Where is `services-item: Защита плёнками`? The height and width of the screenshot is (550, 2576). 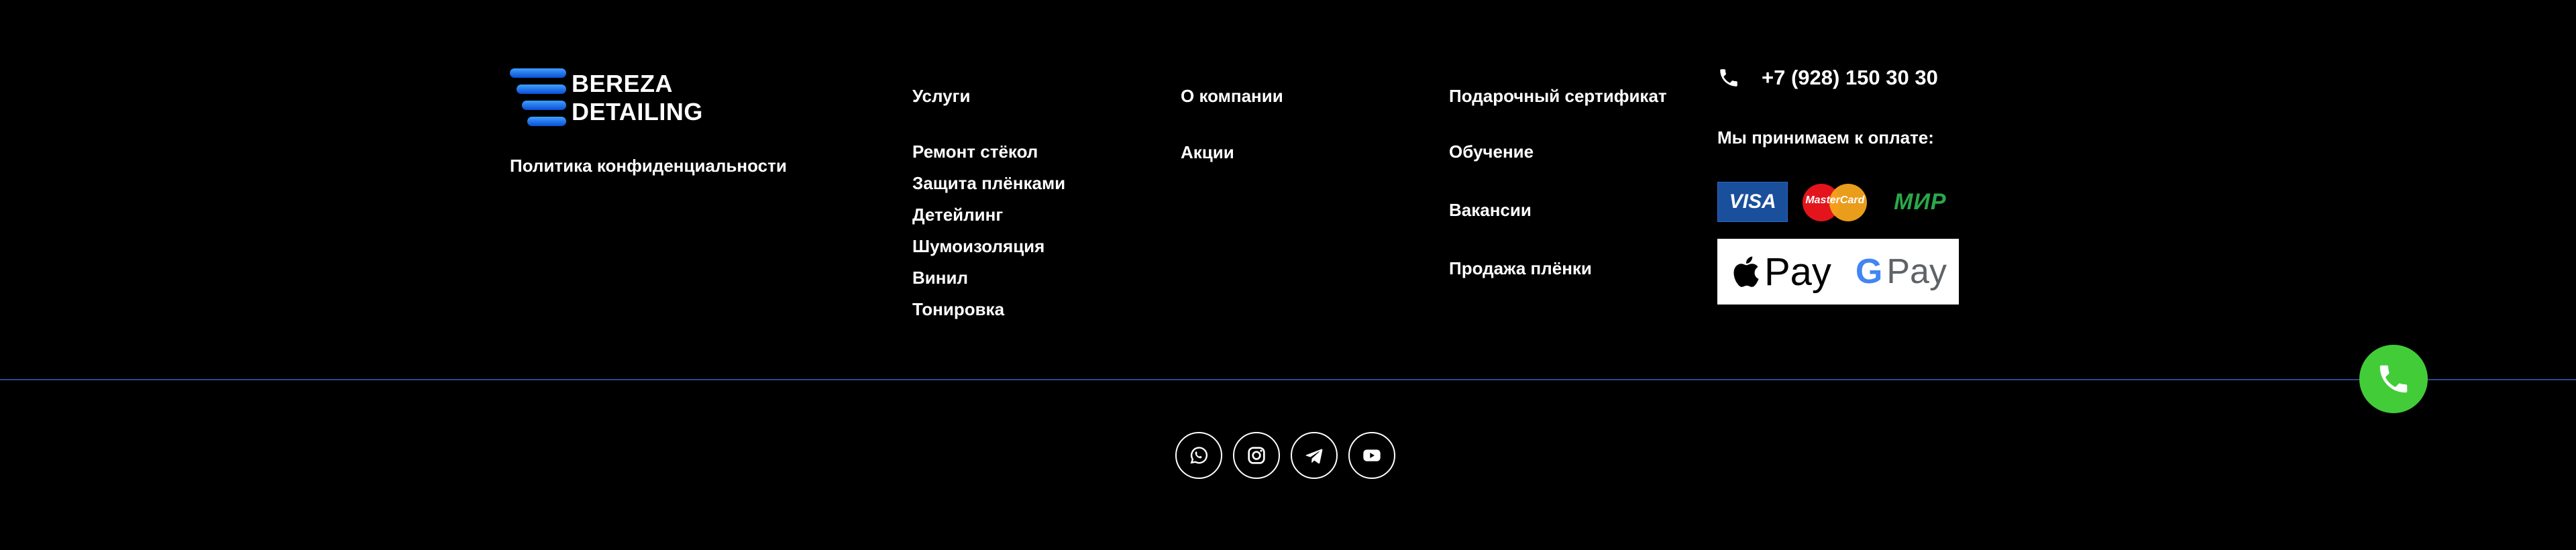
services-item: Защита плёнками is located at coordinates (988, 183).